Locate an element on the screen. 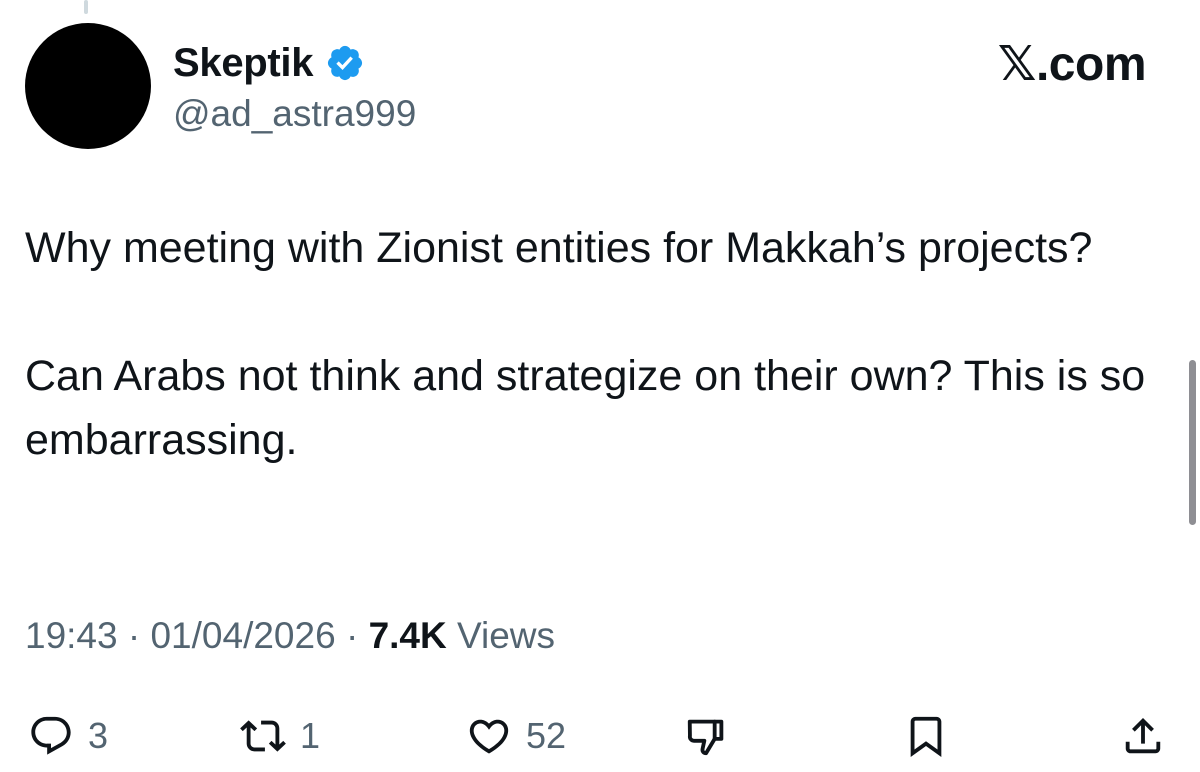 The width and height of the screenshot is (1200, 772). views-count: 7.4K is located at coordinates (407, 635).